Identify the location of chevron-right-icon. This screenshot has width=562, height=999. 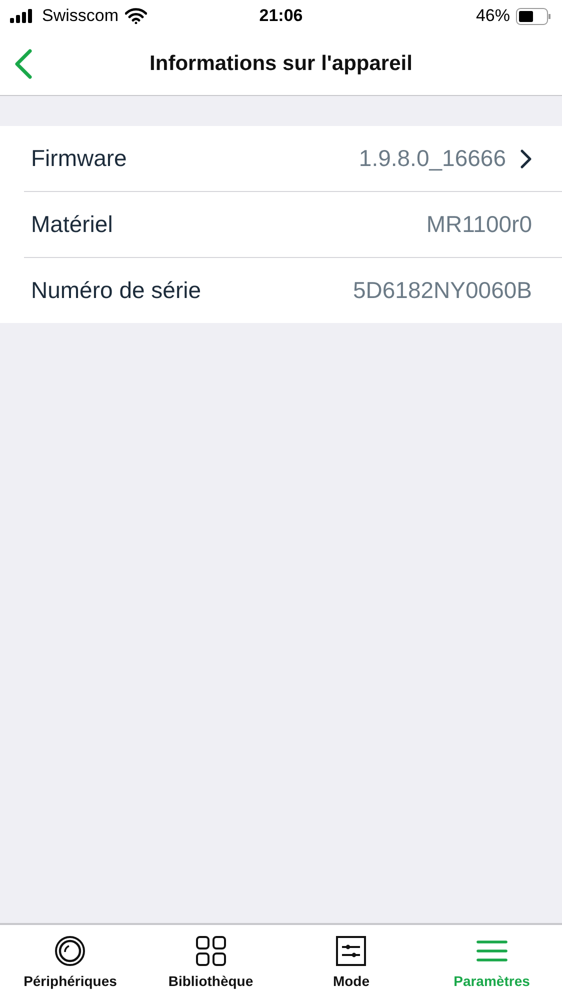
(526, 158).